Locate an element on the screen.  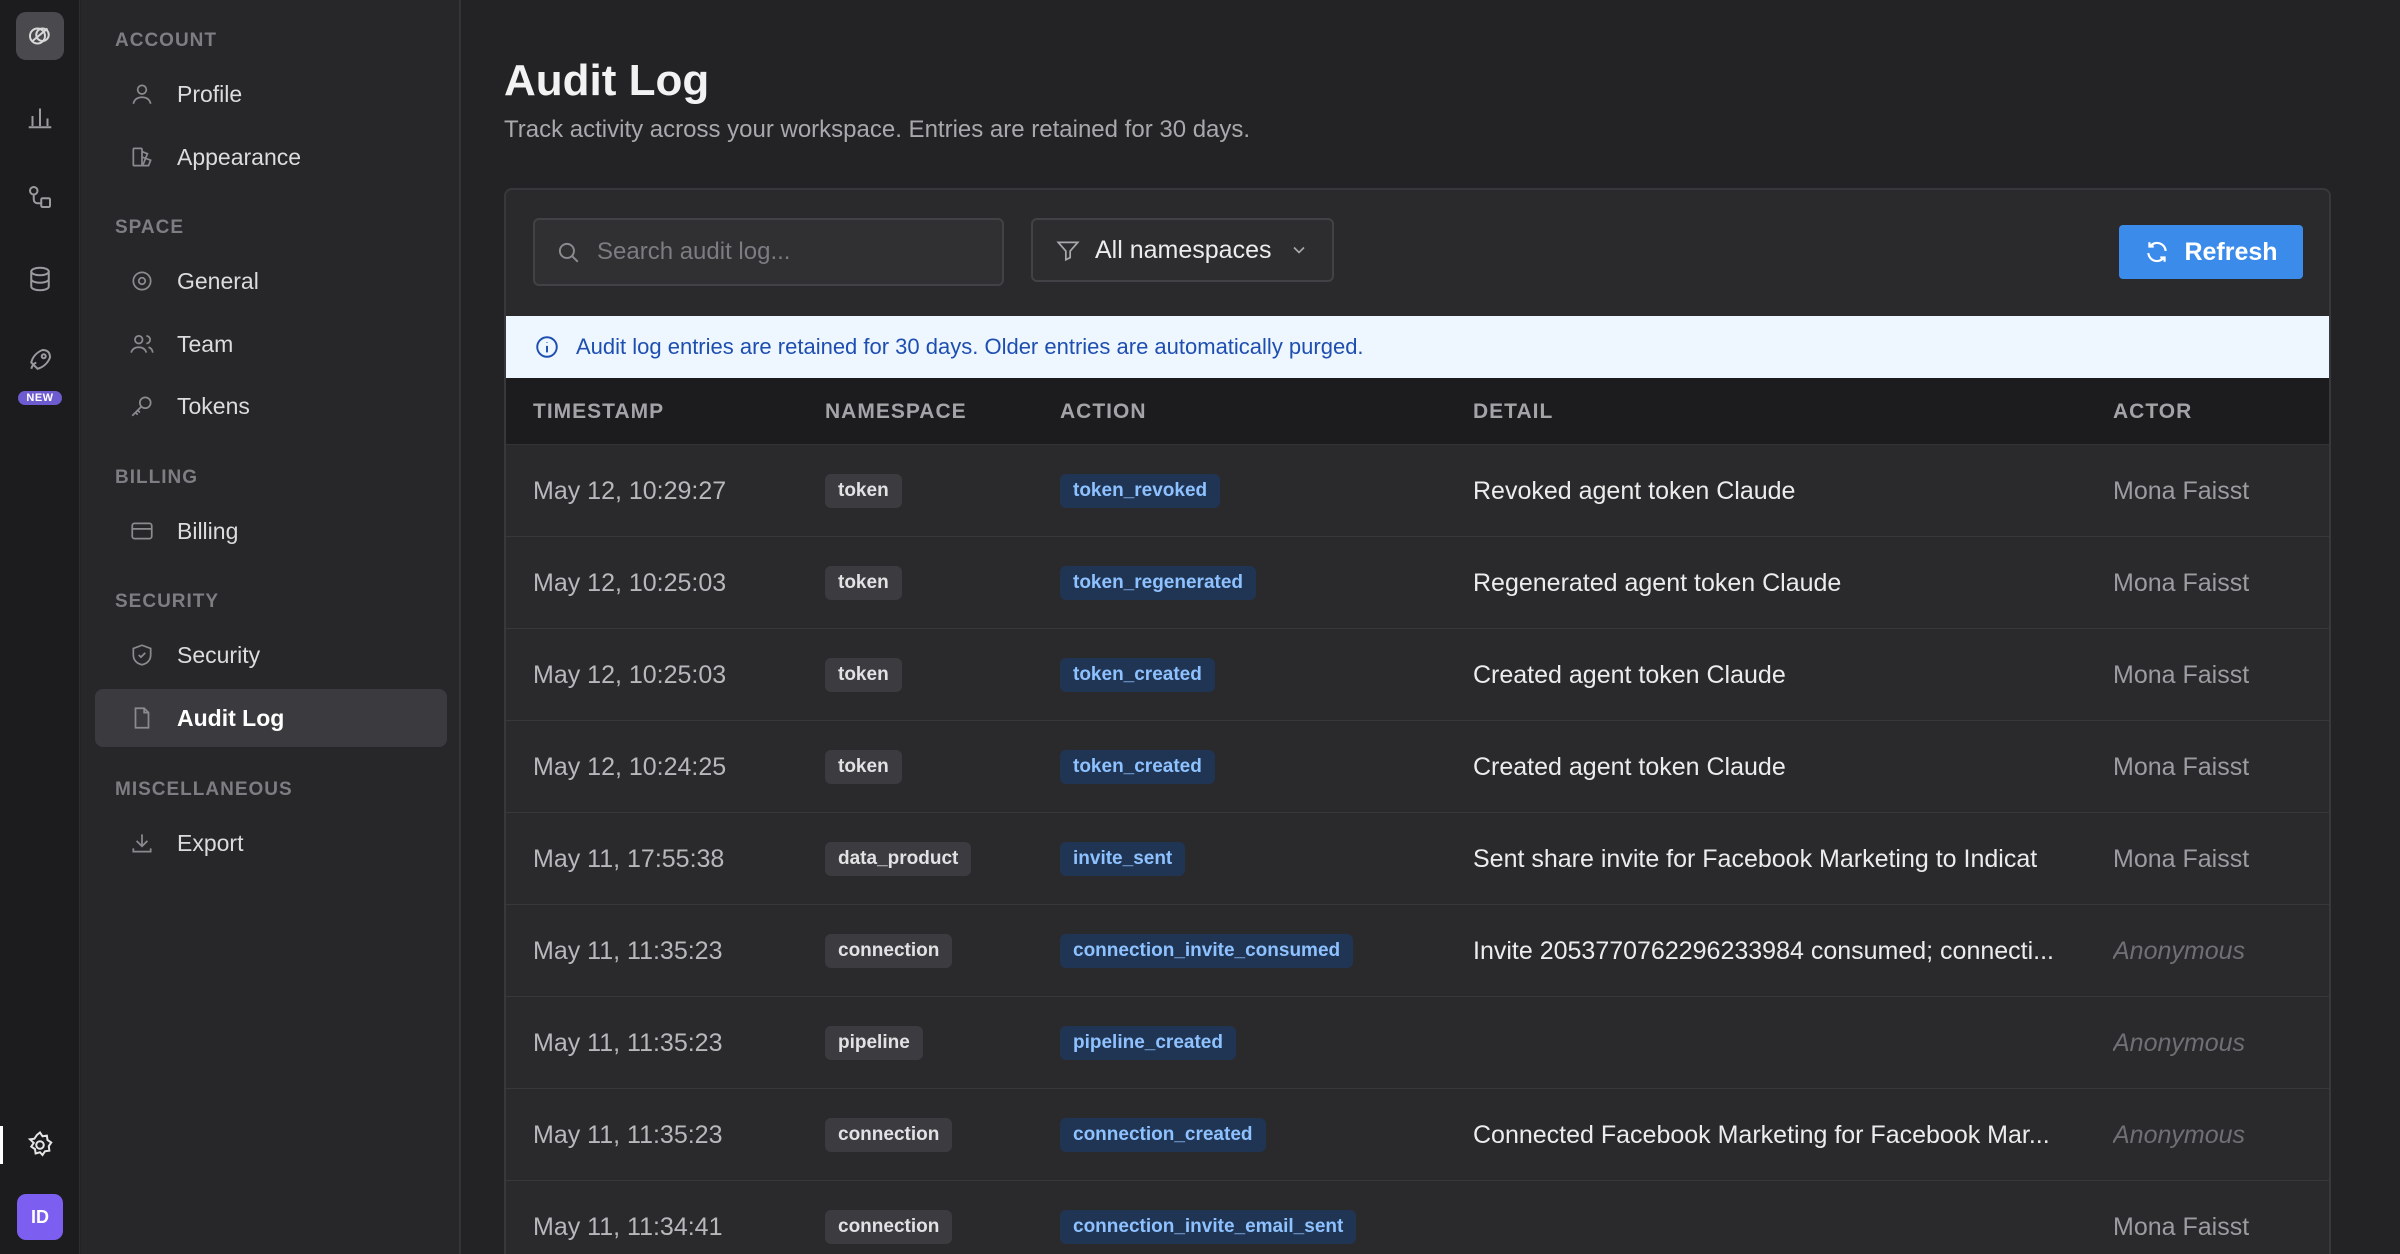
chart-icon is located at coordinates (40, 116).